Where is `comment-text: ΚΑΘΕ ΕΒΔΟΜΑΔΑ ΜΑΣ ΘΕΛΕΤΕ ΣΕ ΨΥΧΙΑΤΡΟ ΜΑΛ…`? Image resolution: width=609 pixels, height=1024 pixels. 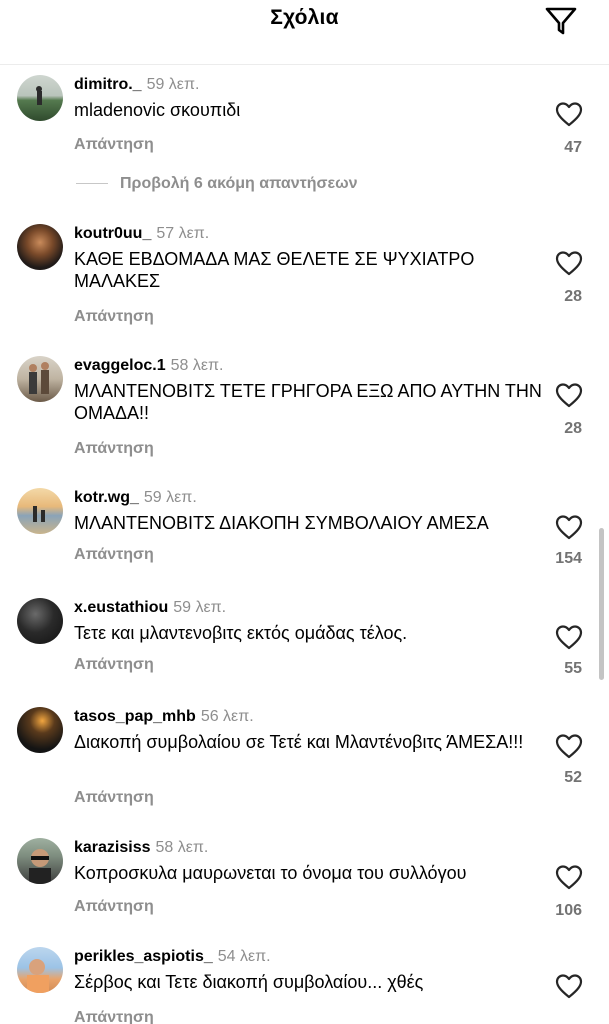
comment-text: ΚΑΘΕ ΕΒΔΟΜΑΔΑ ΜΑΣ ΘΕΛΕΤΕ ΣΕ ΨΥΧΙΑΤΡΟ ΜΑΛ… is located at coordinates (274, 270).